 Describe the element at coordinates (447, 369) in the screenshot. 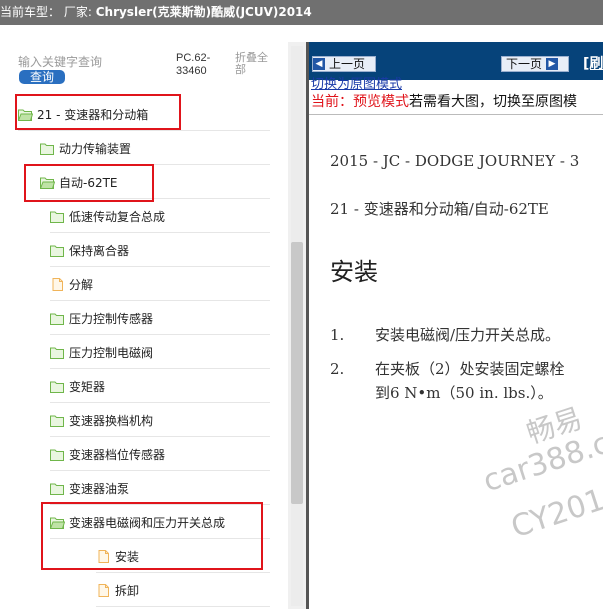

I see `doc-step: 2. 在夹板（2）处安装固定螺栓` at that location.